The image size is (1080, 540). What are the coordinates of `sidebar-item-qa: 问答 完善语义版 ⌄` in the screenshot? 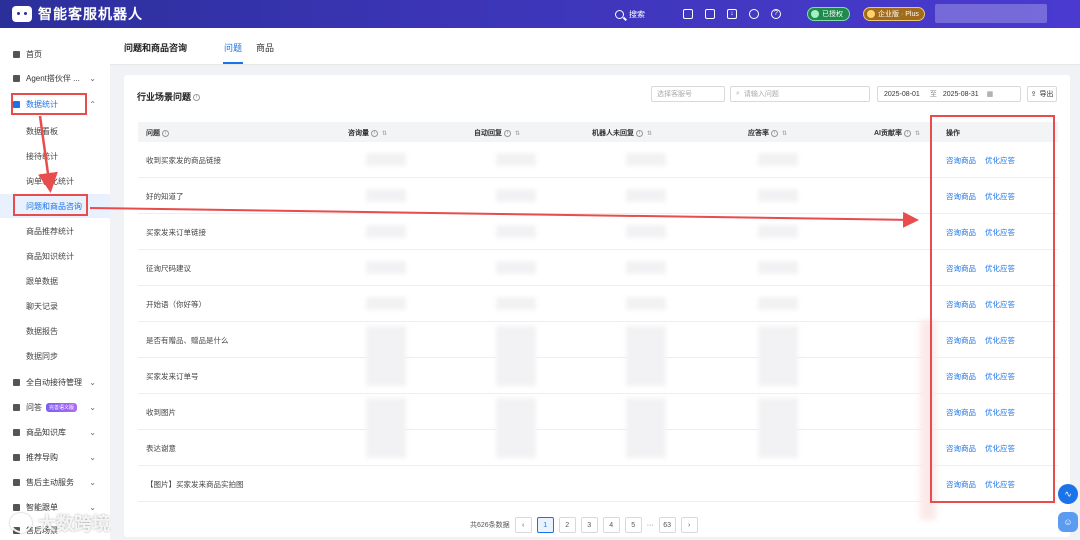 It's located at (55, 407).